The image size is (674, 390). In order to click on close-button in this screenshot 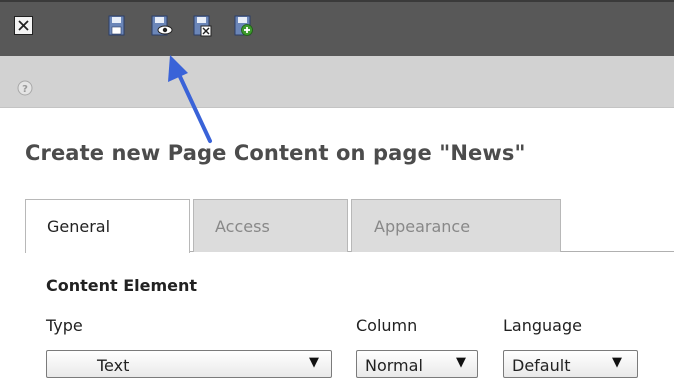, I will do `click(23, 25)`.